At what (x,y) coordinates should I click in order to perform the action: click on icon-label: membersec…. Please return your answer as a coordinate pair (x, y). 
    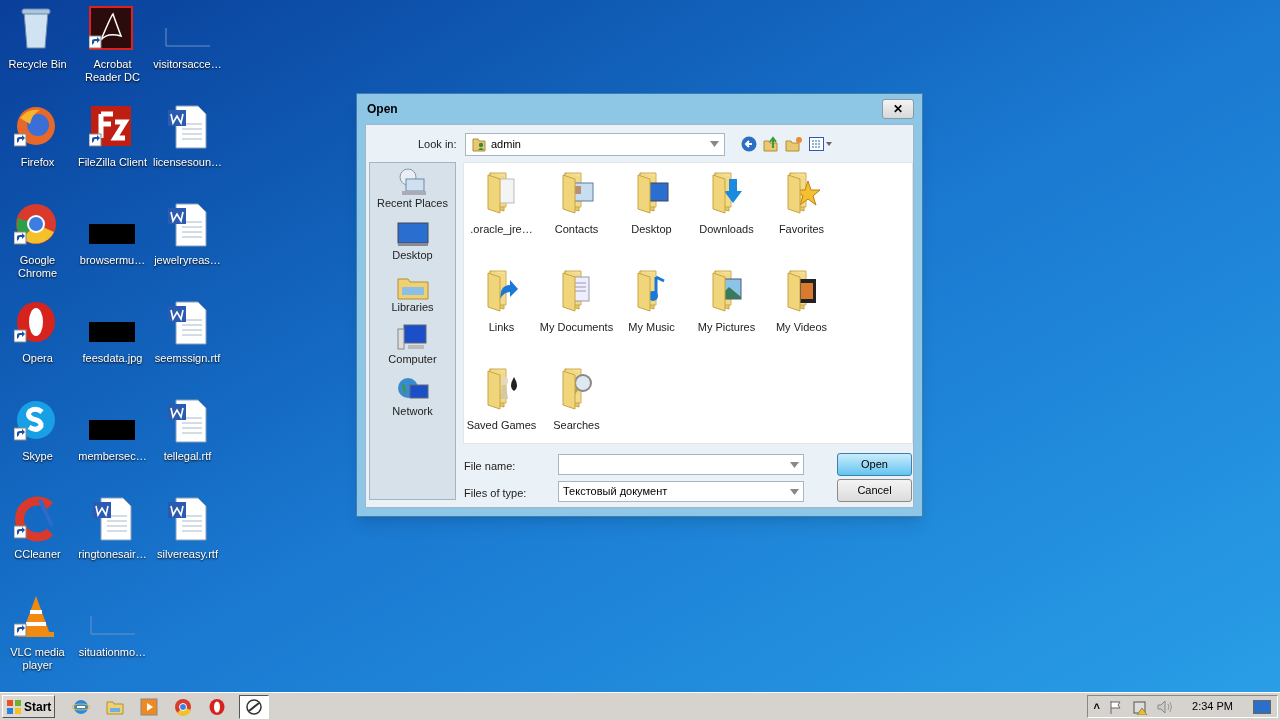
    Looking at the image, I should click on (112, 456).